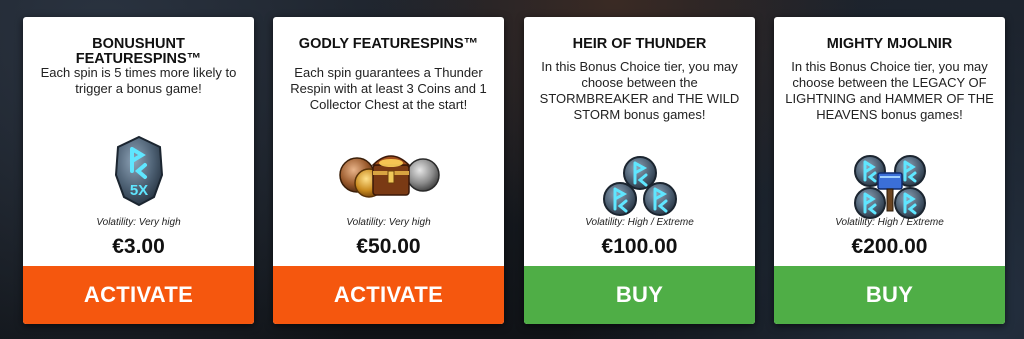 This screenshot has width=1024, height=339. Describe the element at coordinates (889, 44) in the screenshot. I see `card-title: MIGHTY MJOLNIR` at that location.